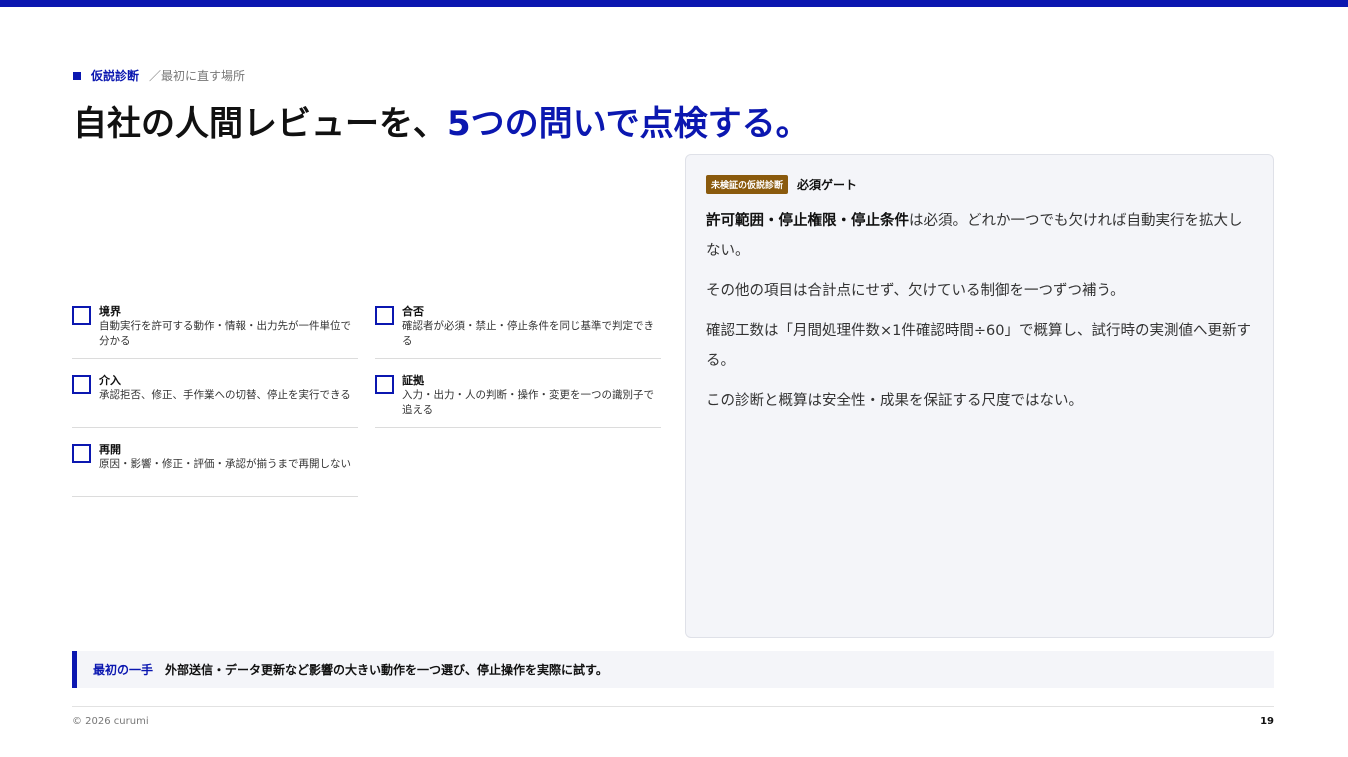  Describe the element at coordinates (110, 449) in the screenshot. I see `item-title: 再開` at that location.